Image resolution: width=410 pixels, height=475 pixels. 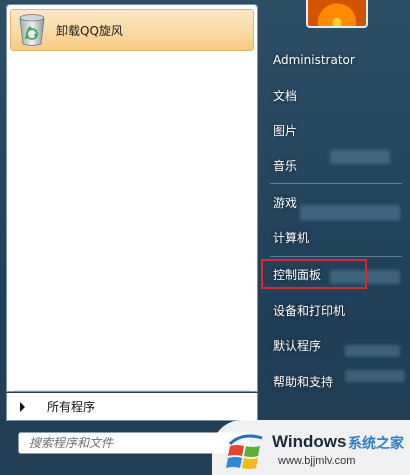 I want to click on devices-printers-label: 设备和打印机, so click(x=309, y=310).